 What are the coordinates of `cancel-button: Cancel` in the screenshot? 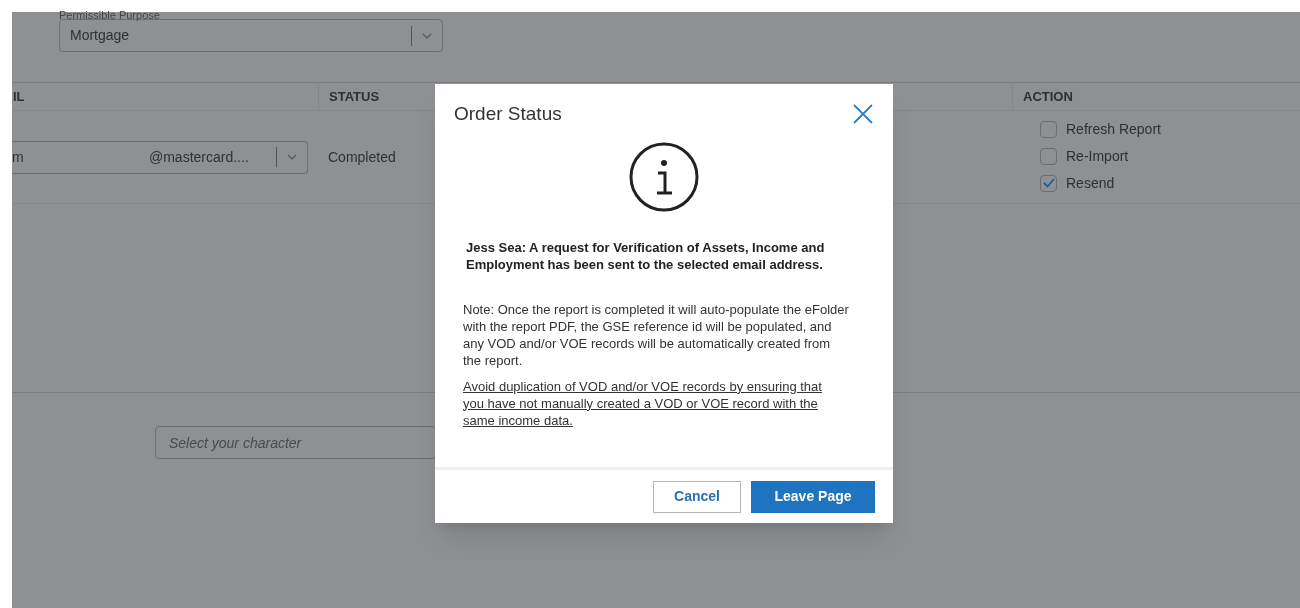 It's located at (697, 496).